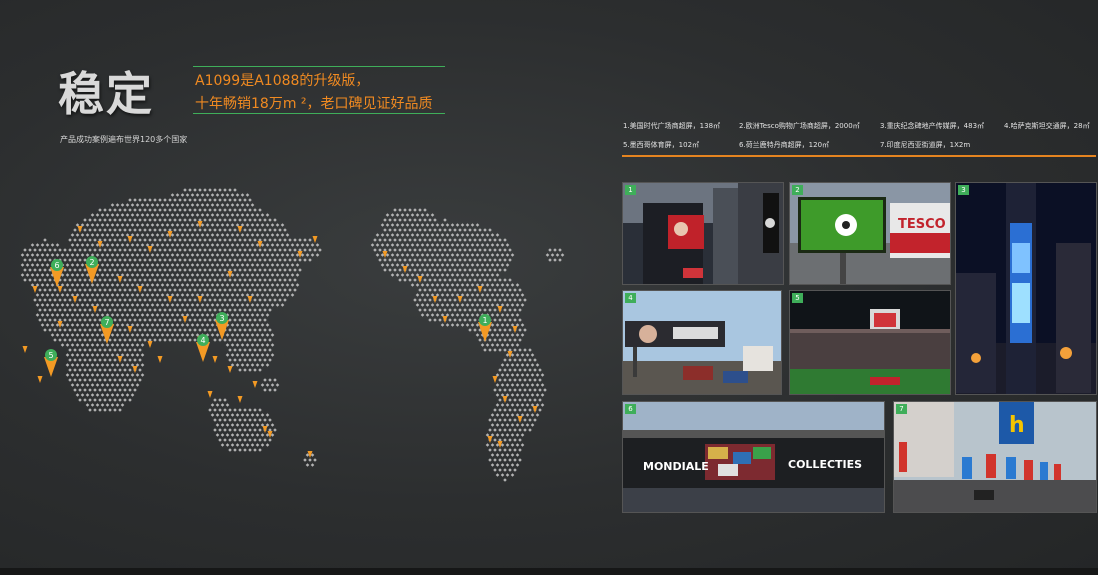  What do you see at coordinates (56, 265) in the screenshot?
I see `map-marker-number: 6` at bounding box center [56, 265].